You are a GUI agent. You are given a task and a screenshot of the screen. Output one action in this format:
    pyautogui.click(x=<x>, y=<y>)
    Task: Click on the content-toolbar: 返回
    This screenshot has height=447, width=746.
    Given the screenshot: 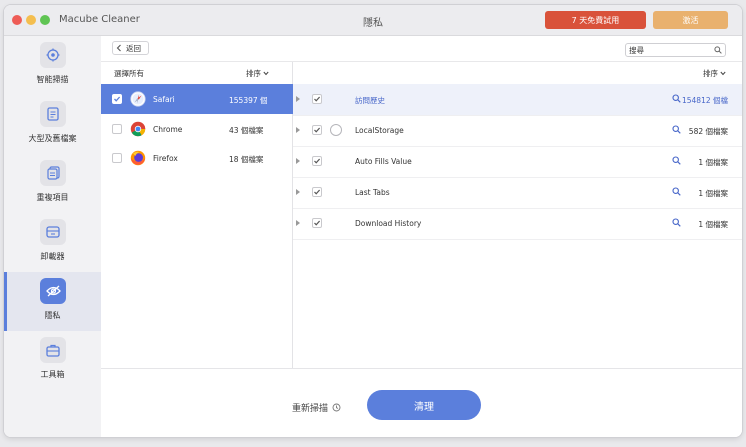 What is the action you would take?
    pyautogui.click(x=421, y=49)
    